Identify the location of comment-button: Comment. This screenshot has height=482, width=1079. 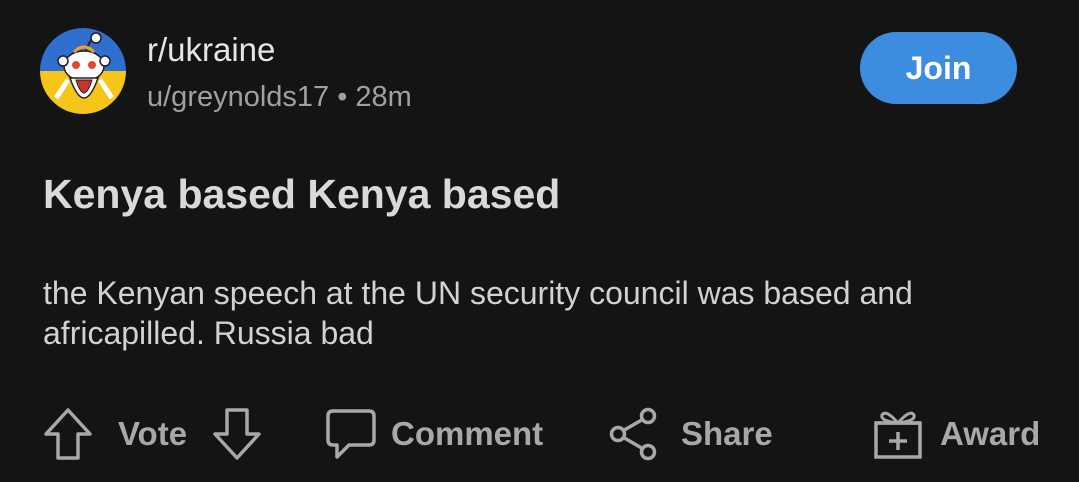
(434, 434).